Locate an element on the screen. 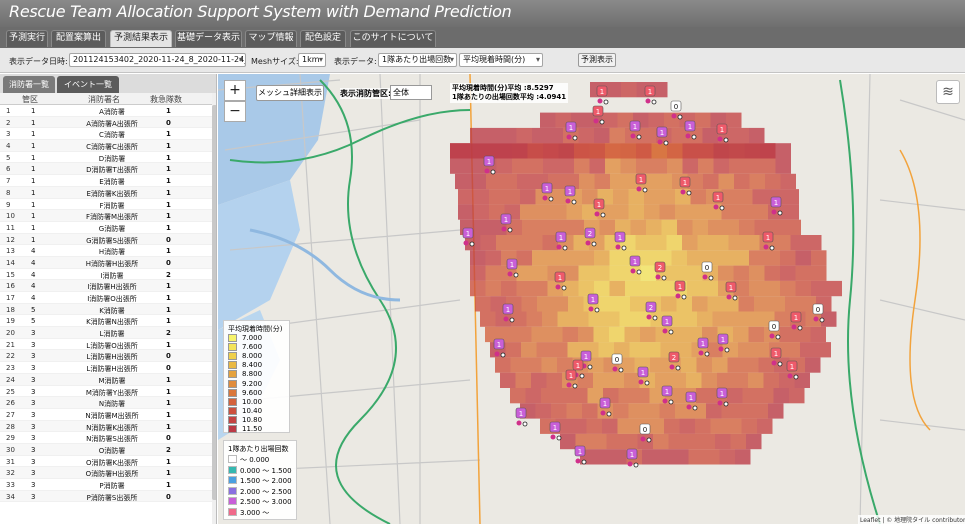 This screenshot has width=965, height=524. table-row: 10 1 F消防署M出張所 1 is located at coordinates (106, 216).